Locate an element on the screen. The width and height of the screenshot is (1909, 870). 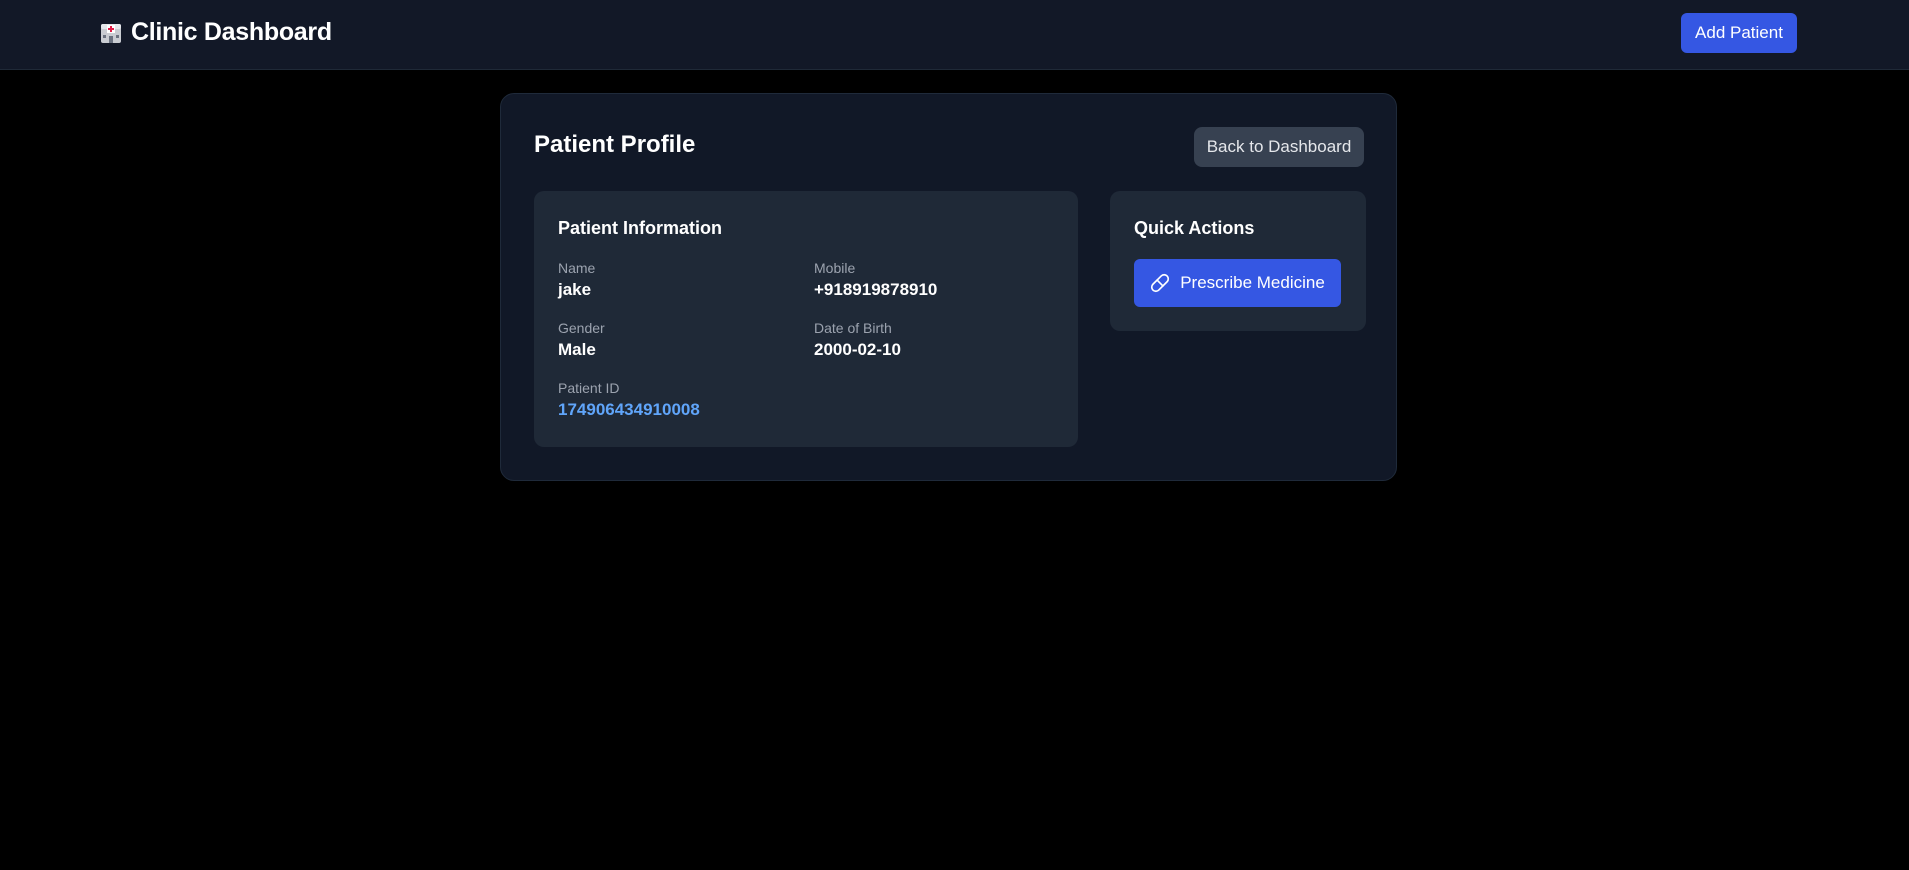
field-patient-id: Patient ID 174906434910008 is located at coordinates (629, 399).